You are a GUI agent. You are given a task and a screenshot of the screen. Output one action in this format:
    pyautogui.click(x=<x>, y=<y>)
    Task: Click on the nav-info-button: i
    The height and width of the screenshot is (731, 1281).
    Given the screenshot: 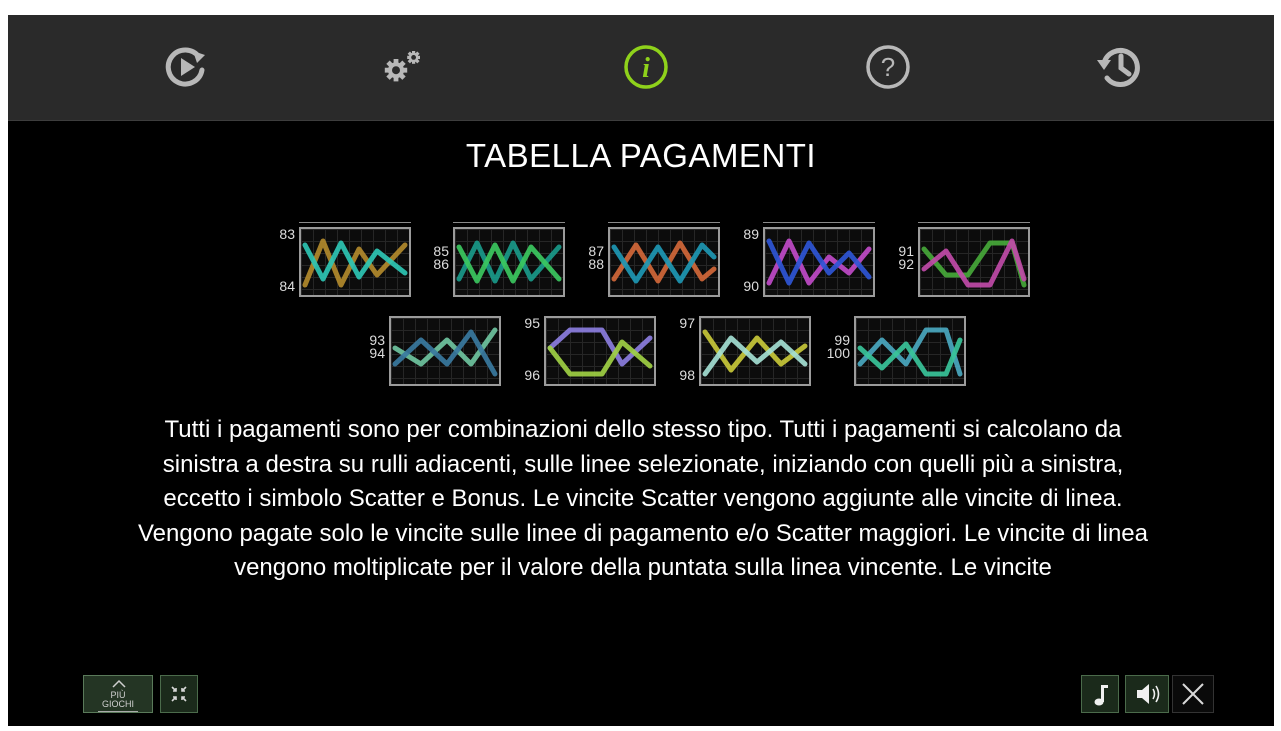 What is the action you would take?
    pyautogui.click(x=646, y=67)
    